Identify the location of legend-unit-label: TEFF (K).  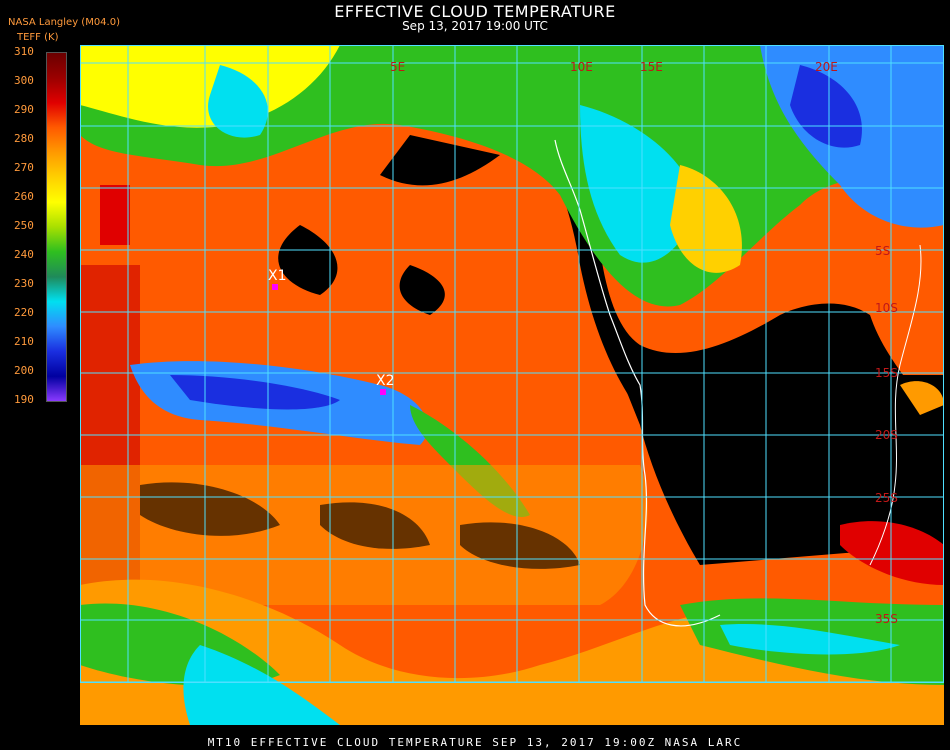
(38, 37).